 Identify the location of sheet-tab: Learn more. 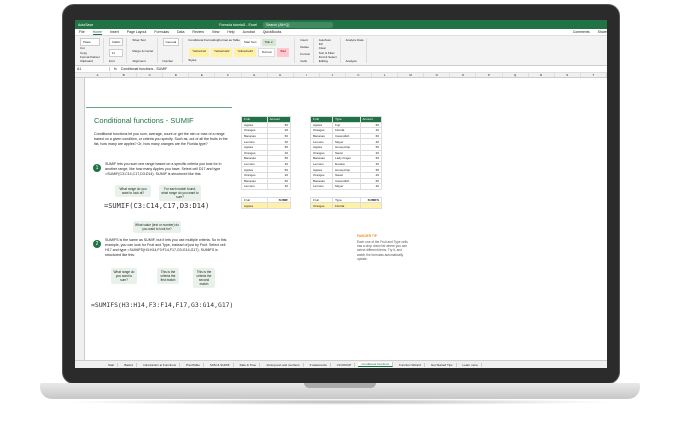
(471, 364).